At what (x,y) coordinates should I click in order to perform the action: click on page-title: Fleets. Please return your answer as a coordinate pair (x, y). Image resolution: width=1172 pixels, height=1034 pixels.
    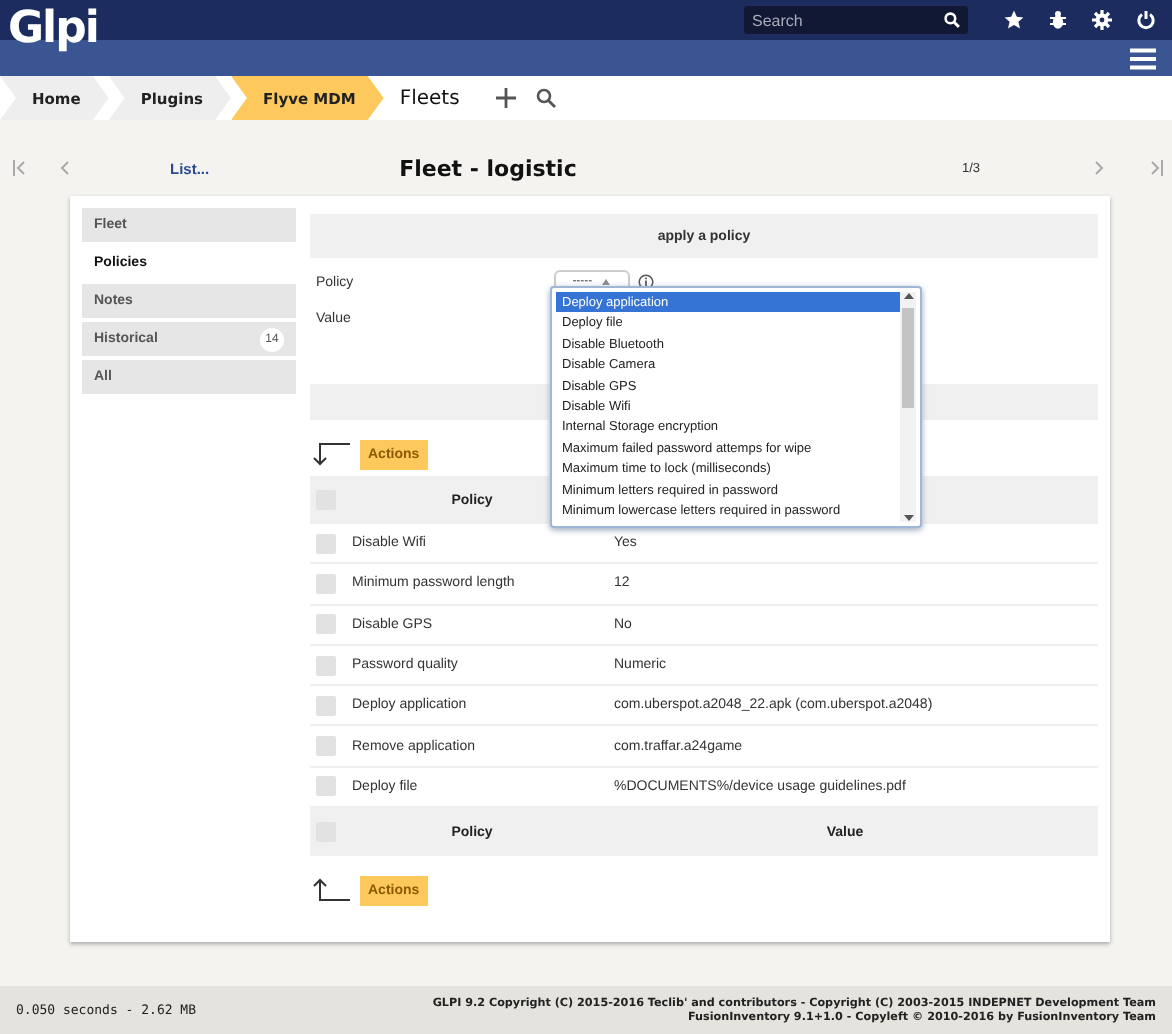
    Looking at the image, I should click on (429, 98).